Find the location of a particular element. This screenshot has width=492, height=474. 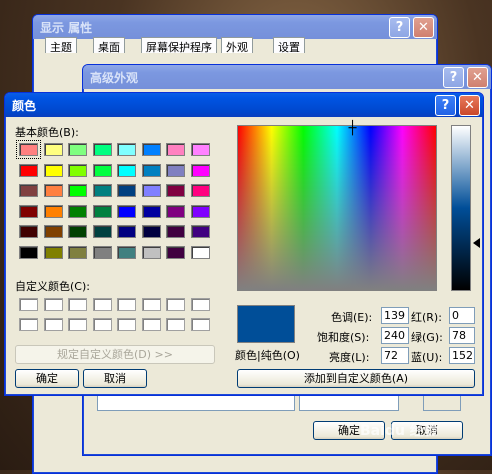

display-properties-titlebar: 显示 属性 ? ✕ is located at coordinates (235, 27).